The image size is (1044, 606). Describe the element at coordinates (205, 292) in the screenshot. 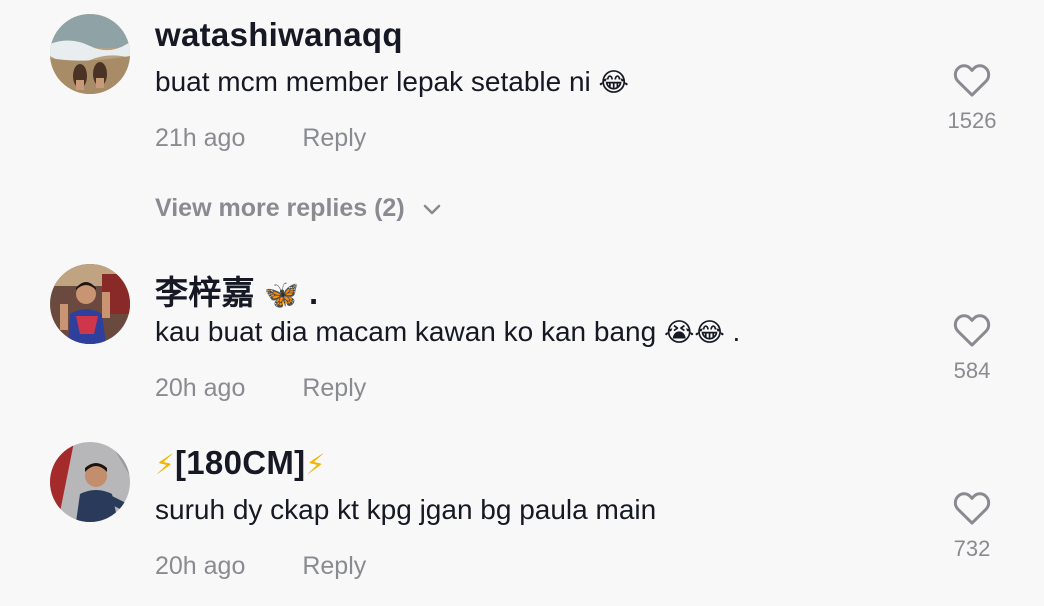

I see `username-text: 李梓嘉` at that location.